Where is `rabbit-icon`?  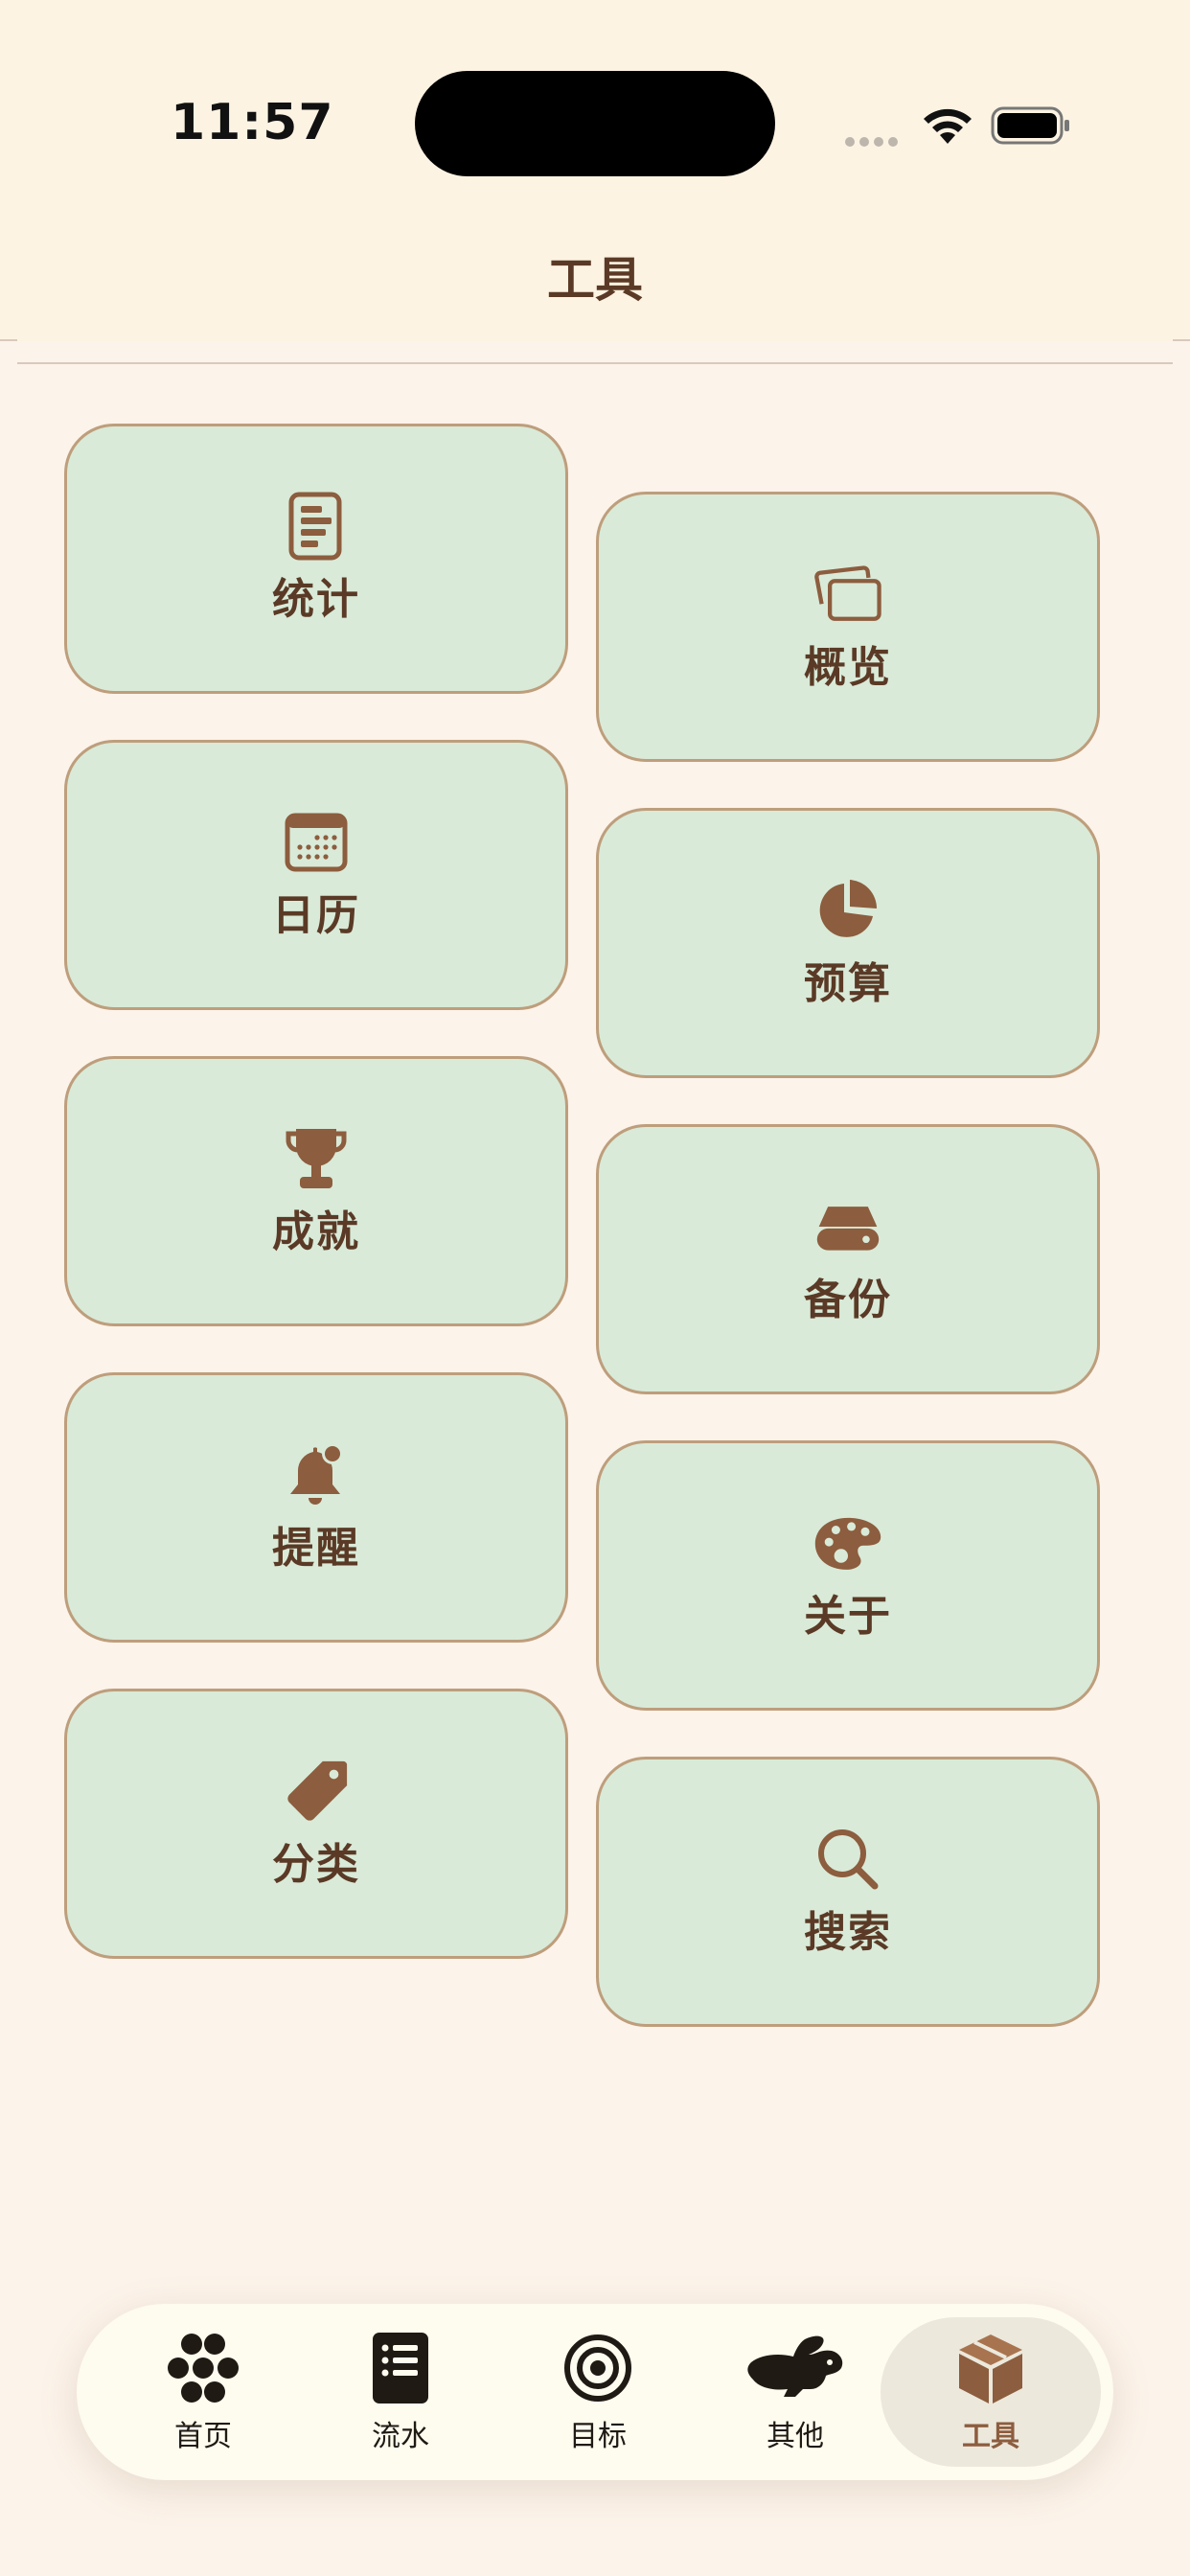 rabbit-icon is located at coordinates (795, 2368).